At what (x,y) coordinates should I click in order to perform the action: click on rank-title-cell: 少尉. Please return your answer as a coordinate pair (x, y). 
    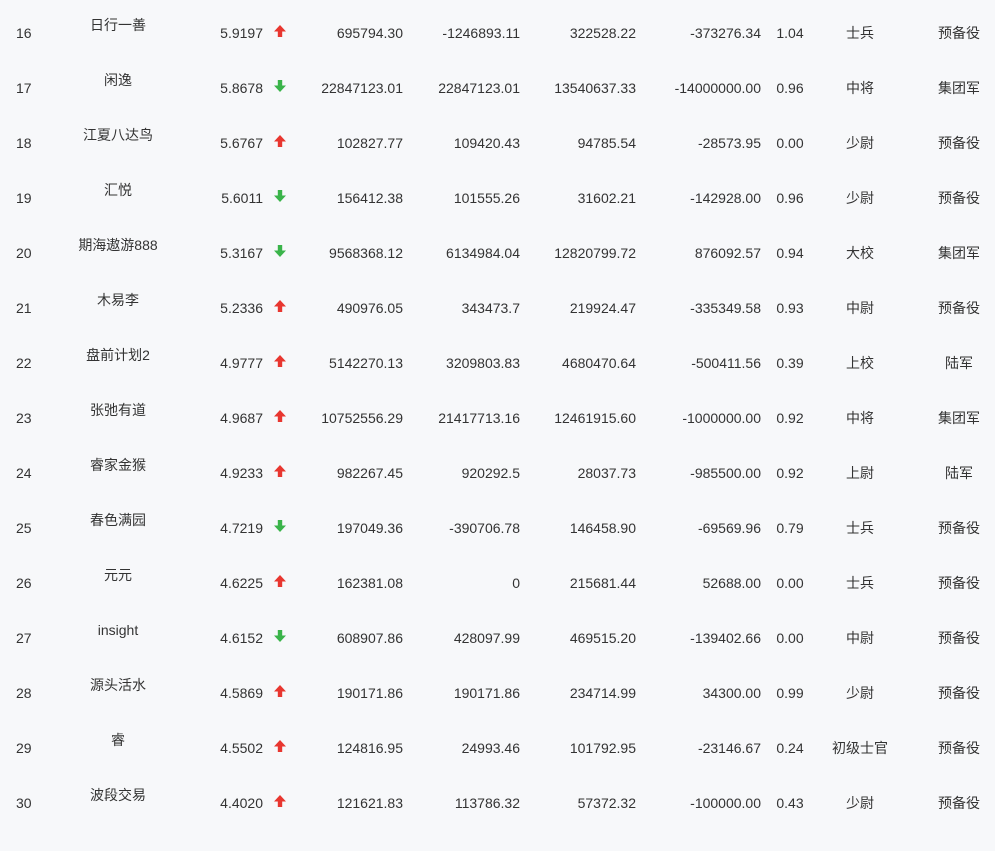
    Looking at the image, I should click on (860, 803).